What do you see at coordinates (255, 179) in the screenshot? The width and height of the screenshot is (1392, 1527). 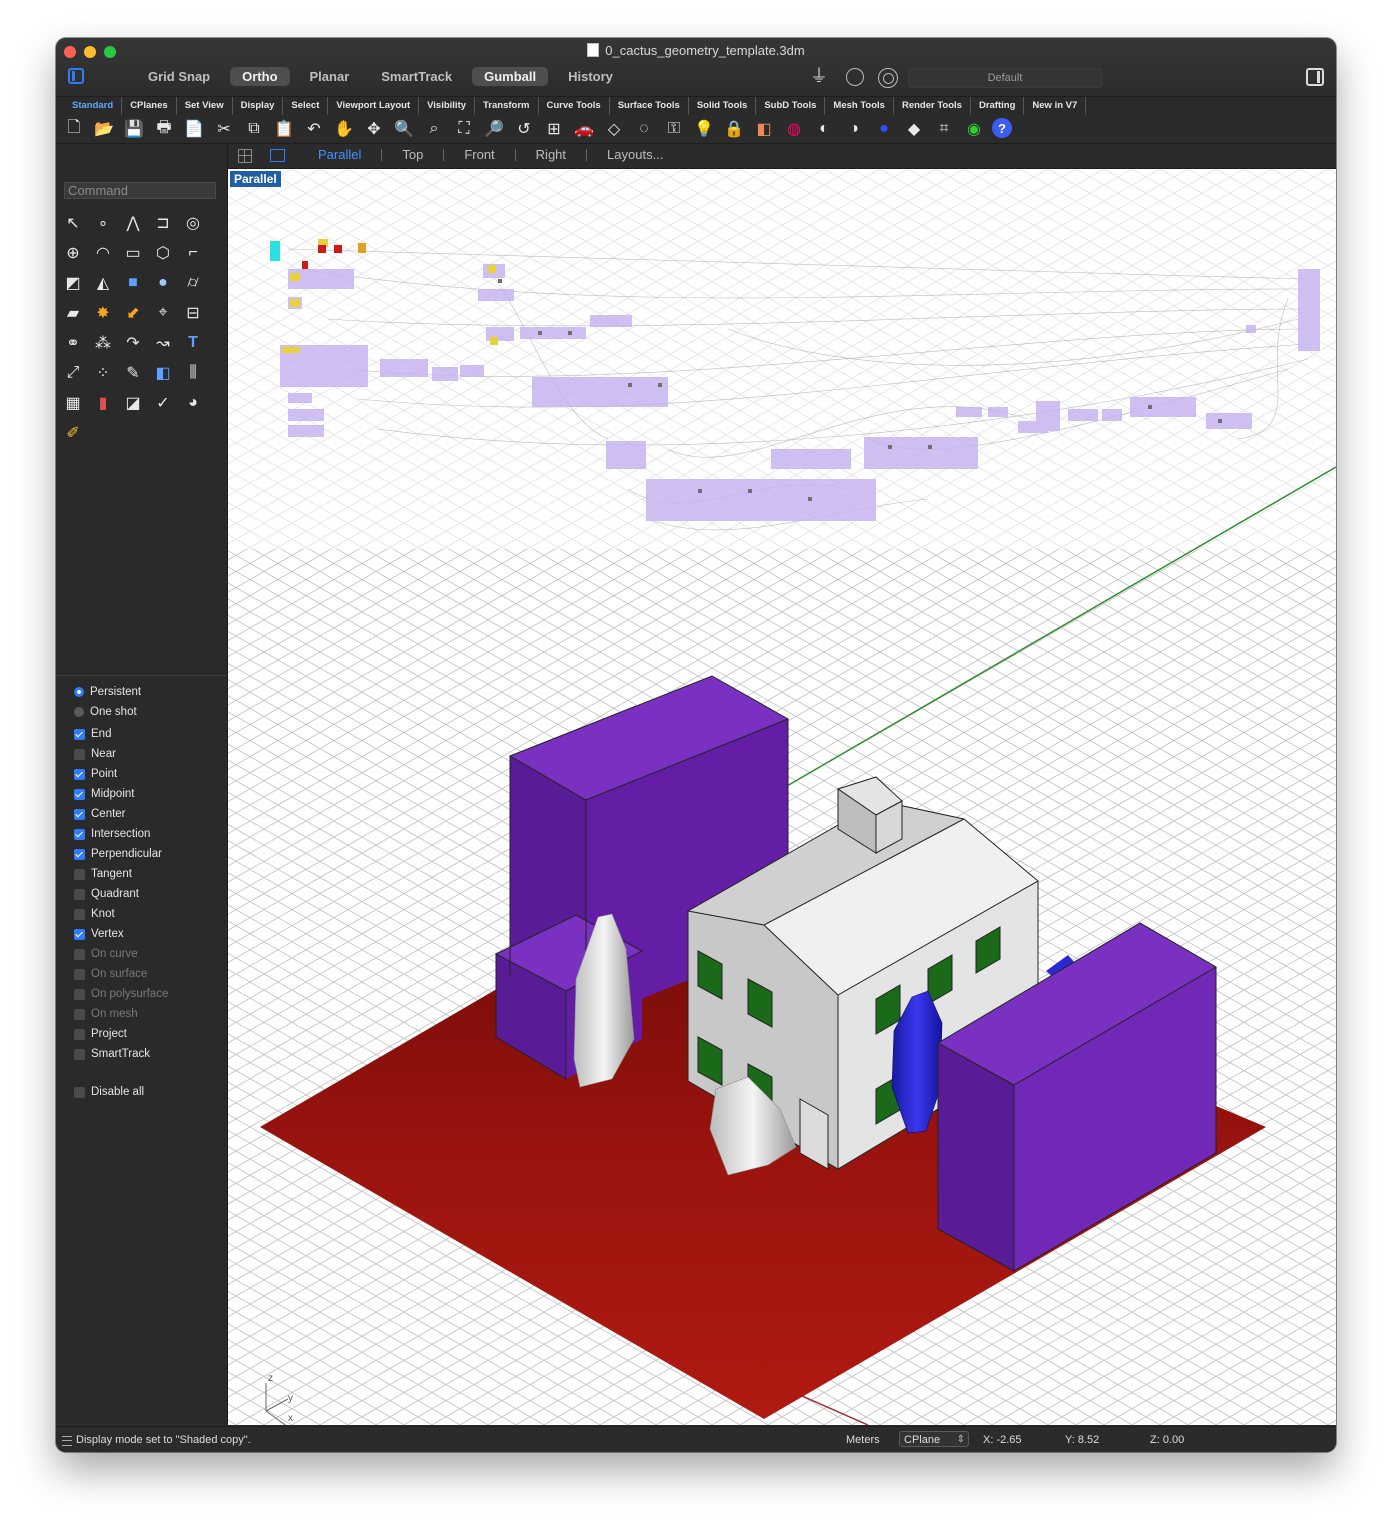 I see `viewport-title: Parallel` at bounding box center [255, 179].